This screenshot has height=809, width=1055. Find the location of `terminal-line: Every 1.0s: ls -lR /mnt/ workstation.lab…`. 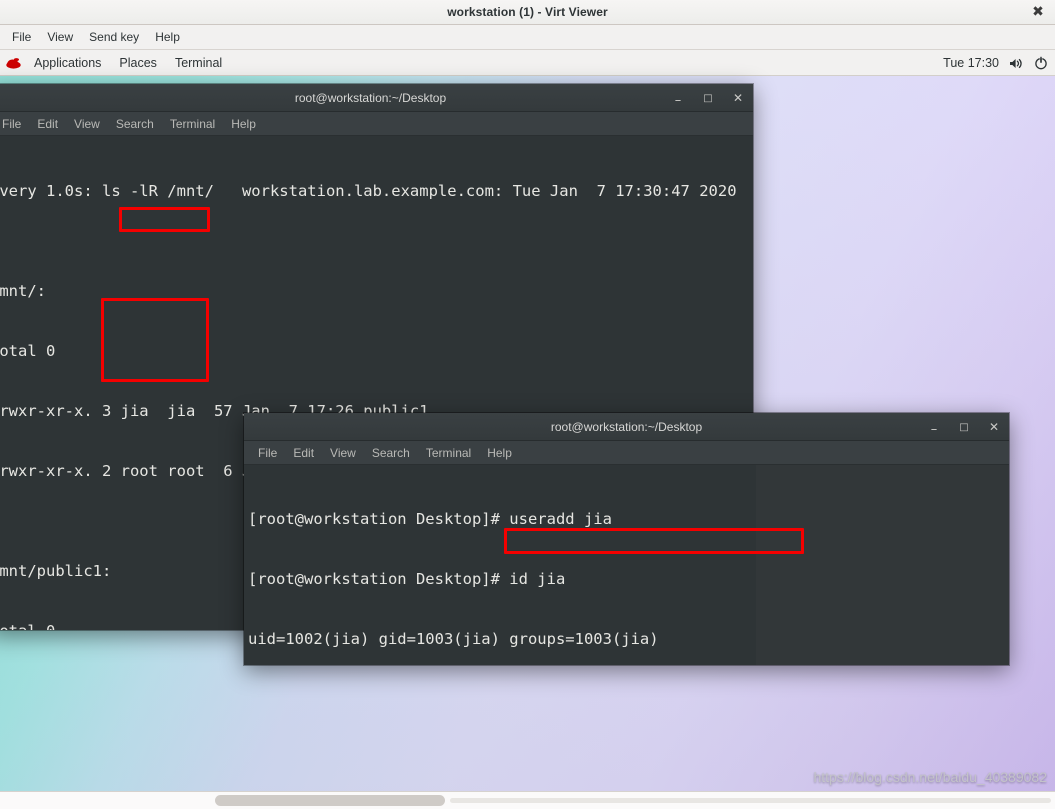

terminal-line: Every 1.0s: ls -lR /mnt/ workstation.lab… is located at coordinates (368, 191).